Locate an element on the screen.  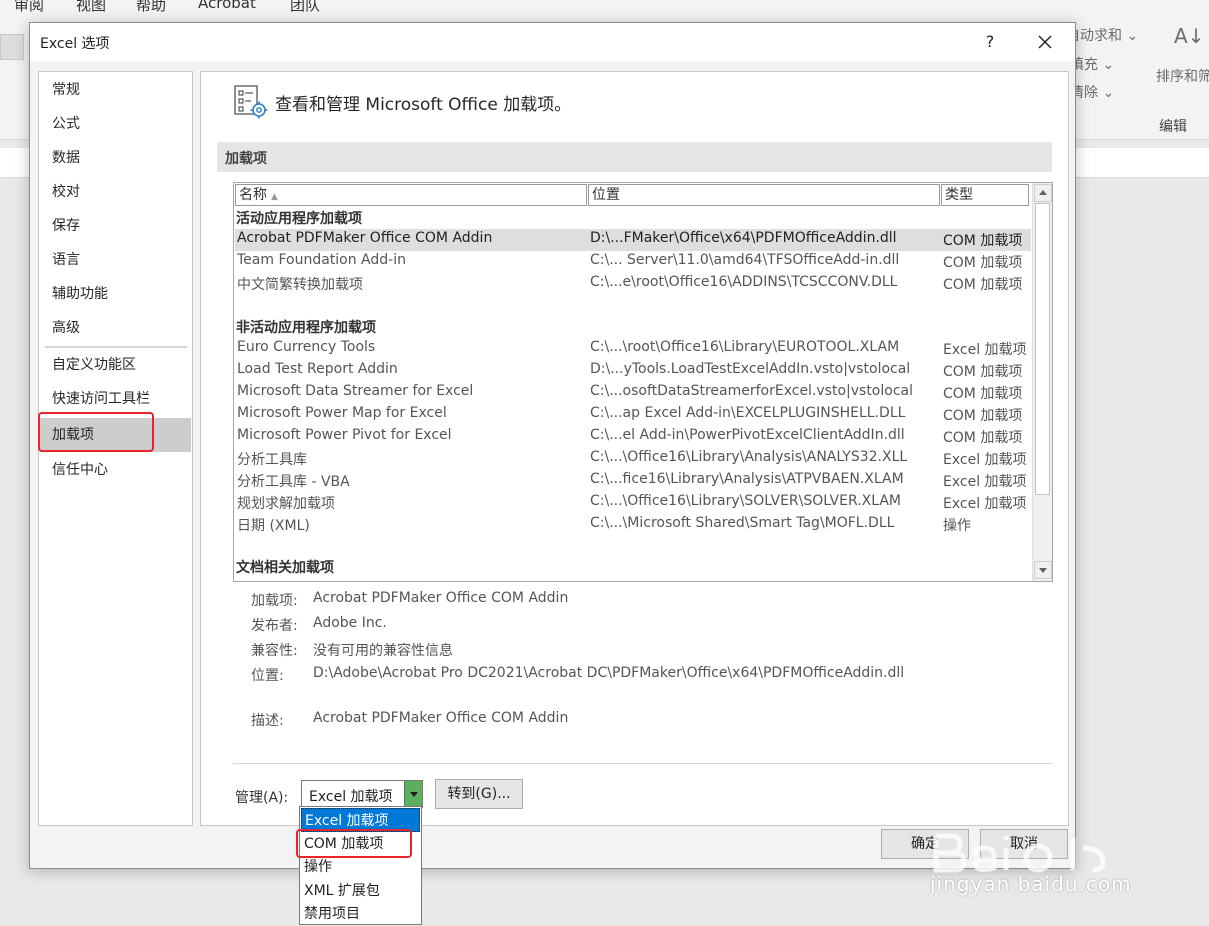
row-name: Euro Currency Tools is located at coordinates (306, 347).